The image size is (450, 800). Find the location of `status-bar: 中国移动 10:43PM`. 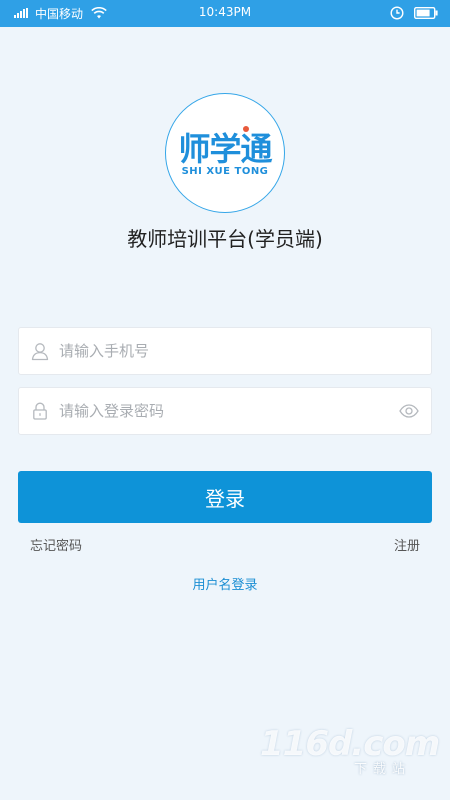

status-bar: 中国移动 10:43PM is located at coordinates (225, 13).